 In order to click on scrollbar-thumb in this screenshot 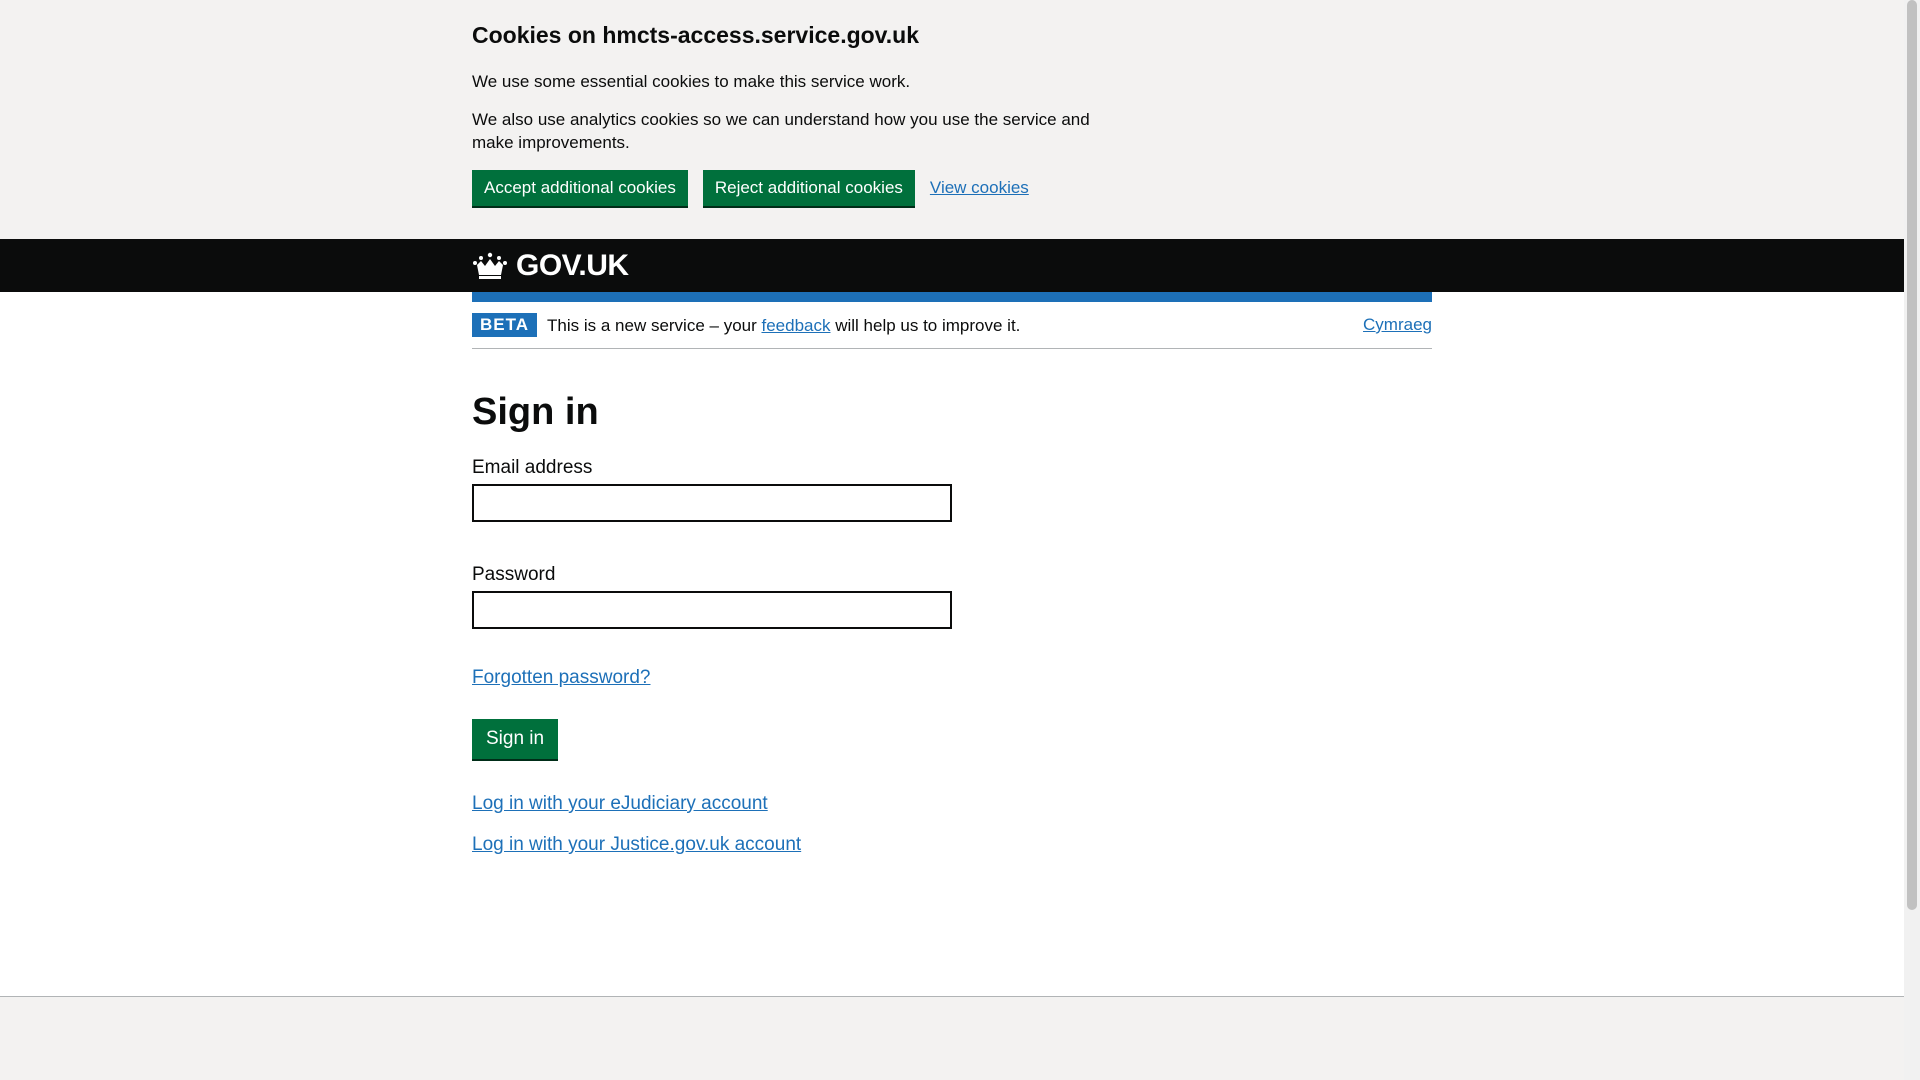, I will do `click(1912, 455)`.